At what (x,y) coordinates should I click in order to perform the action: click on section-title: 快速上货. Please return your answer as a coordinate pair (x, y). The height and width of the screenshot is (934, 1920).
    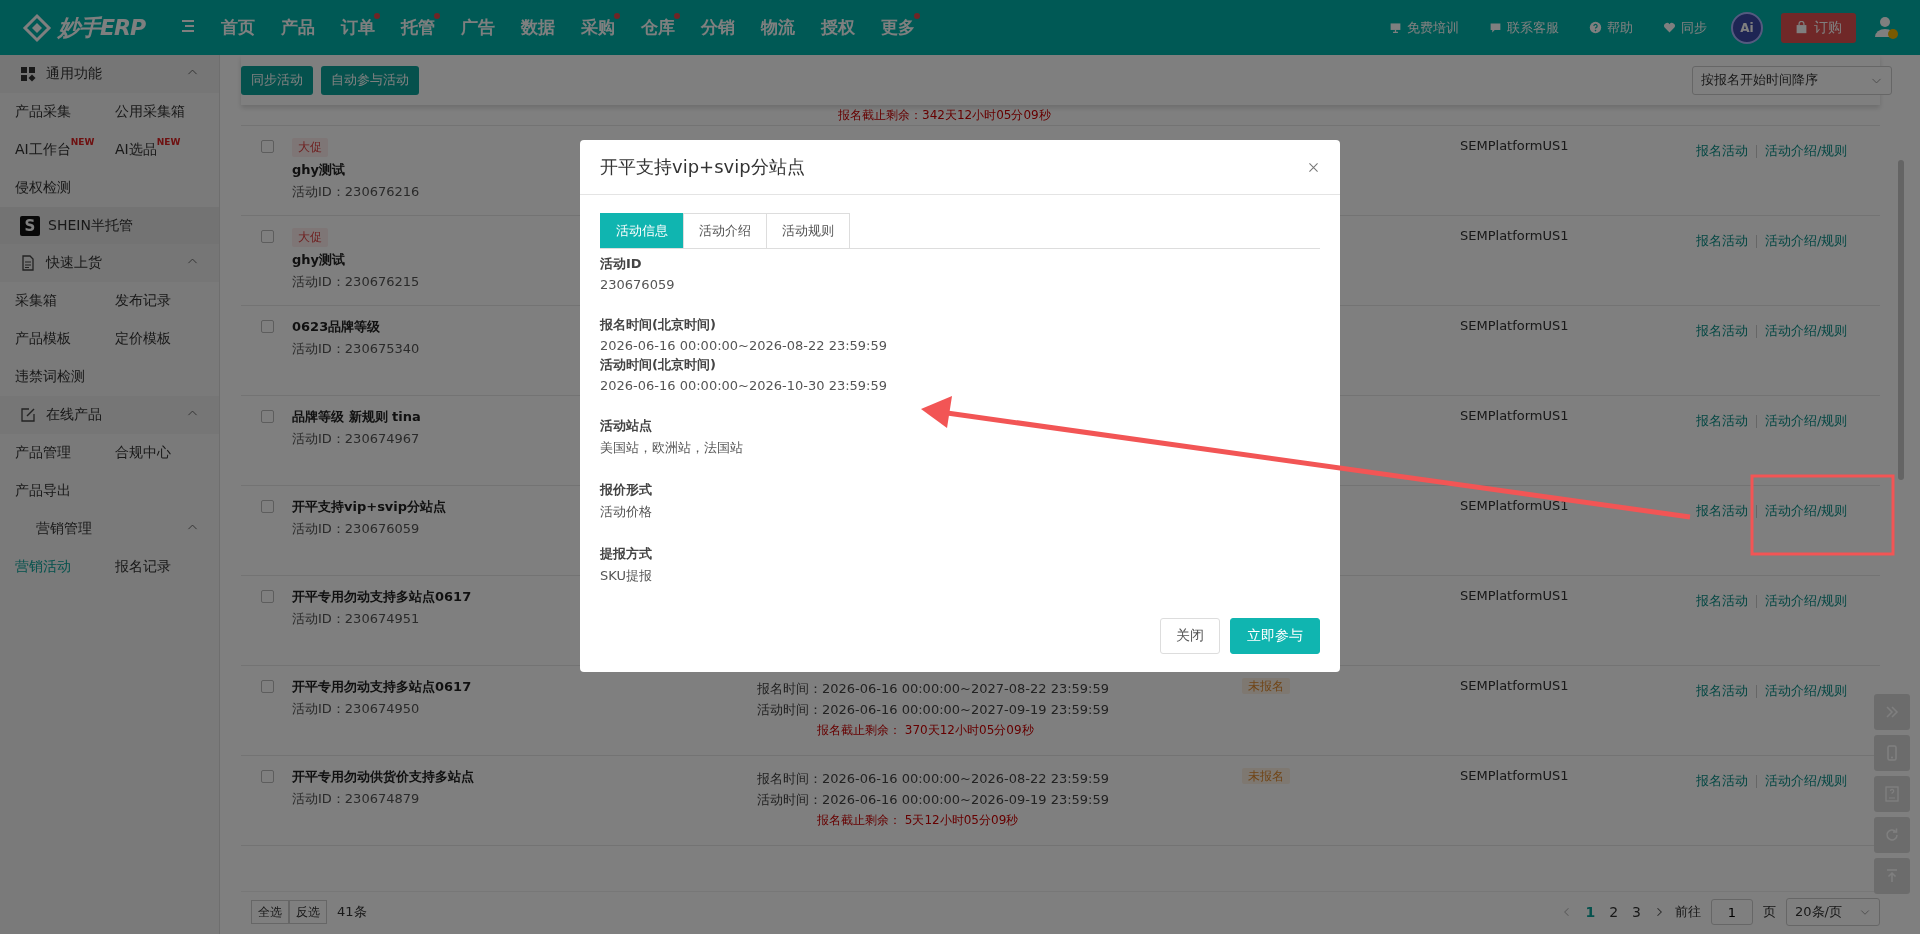
    Looking at the image, I should click on (74, 263).